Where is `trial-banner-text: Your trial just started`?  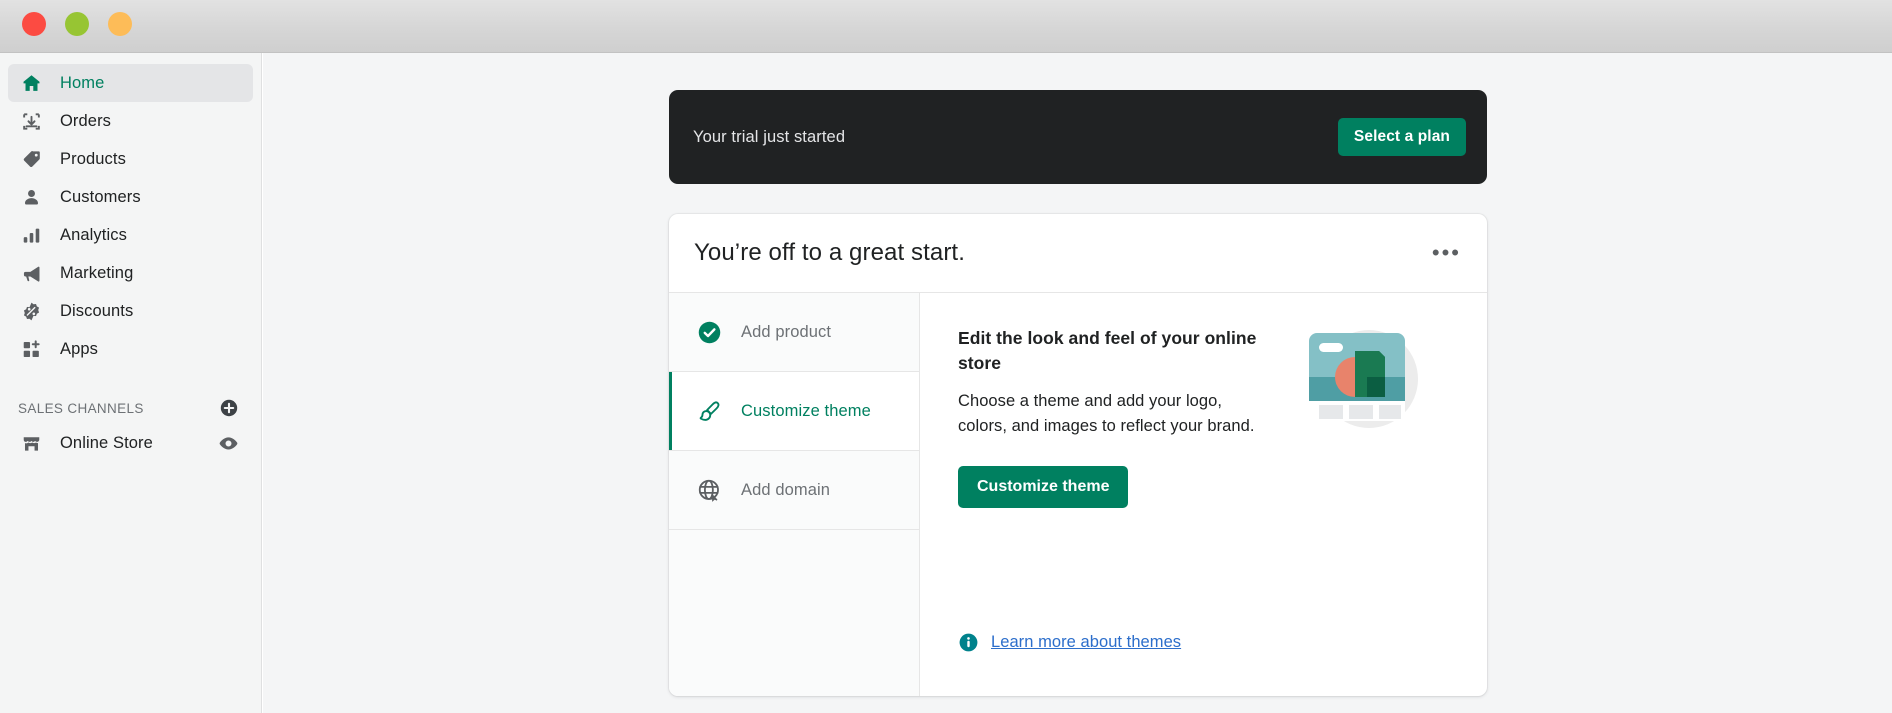 trial-banner-text: Your trial just started is located at coordinates (769, 136).